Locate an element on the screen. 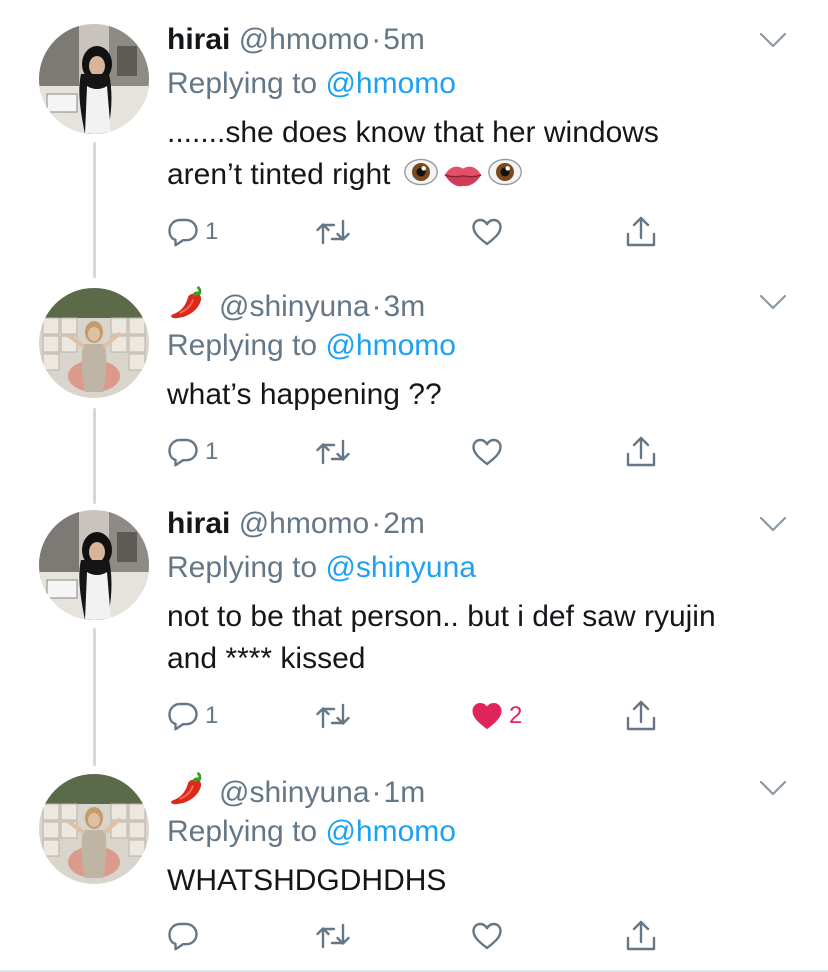  tweet-text: WHATSHDGDHDHS is located at coordinates (477, 881).